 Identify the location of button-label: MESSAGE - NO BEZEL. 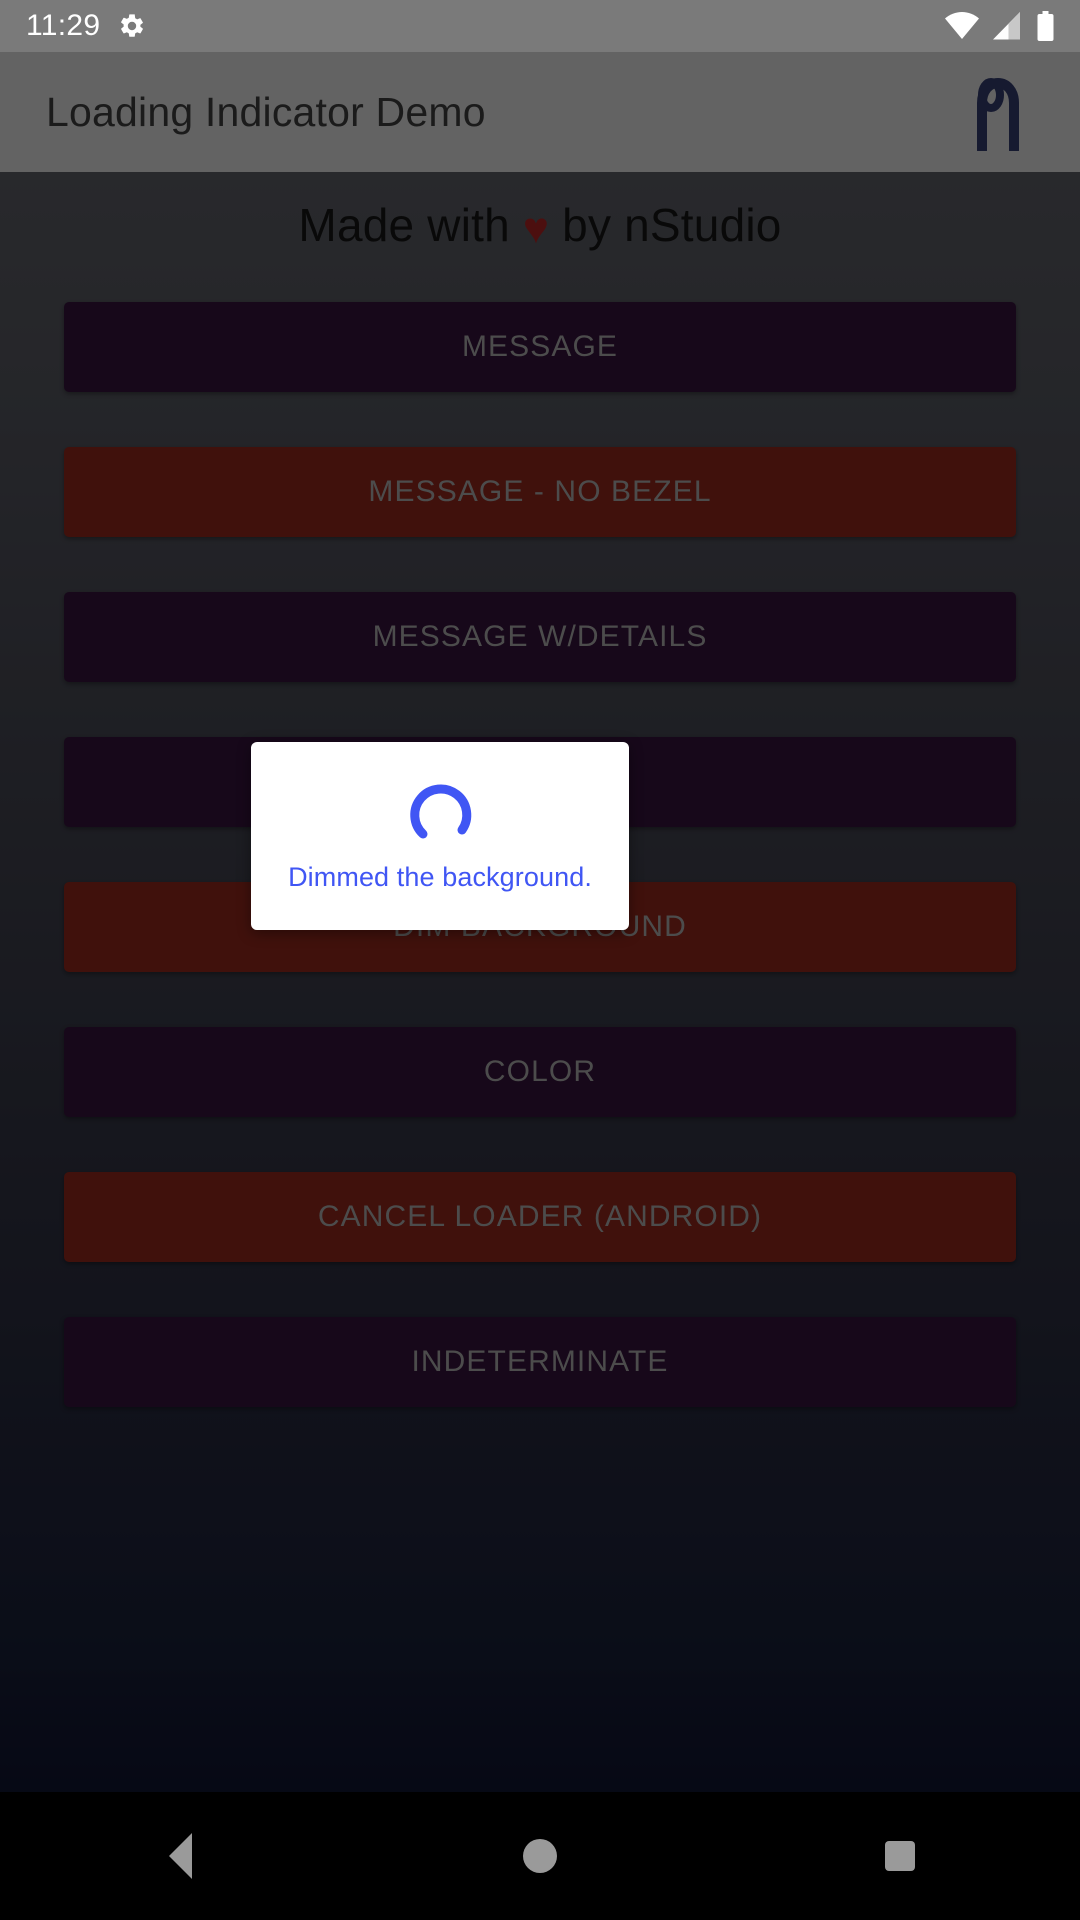
(540, 491).